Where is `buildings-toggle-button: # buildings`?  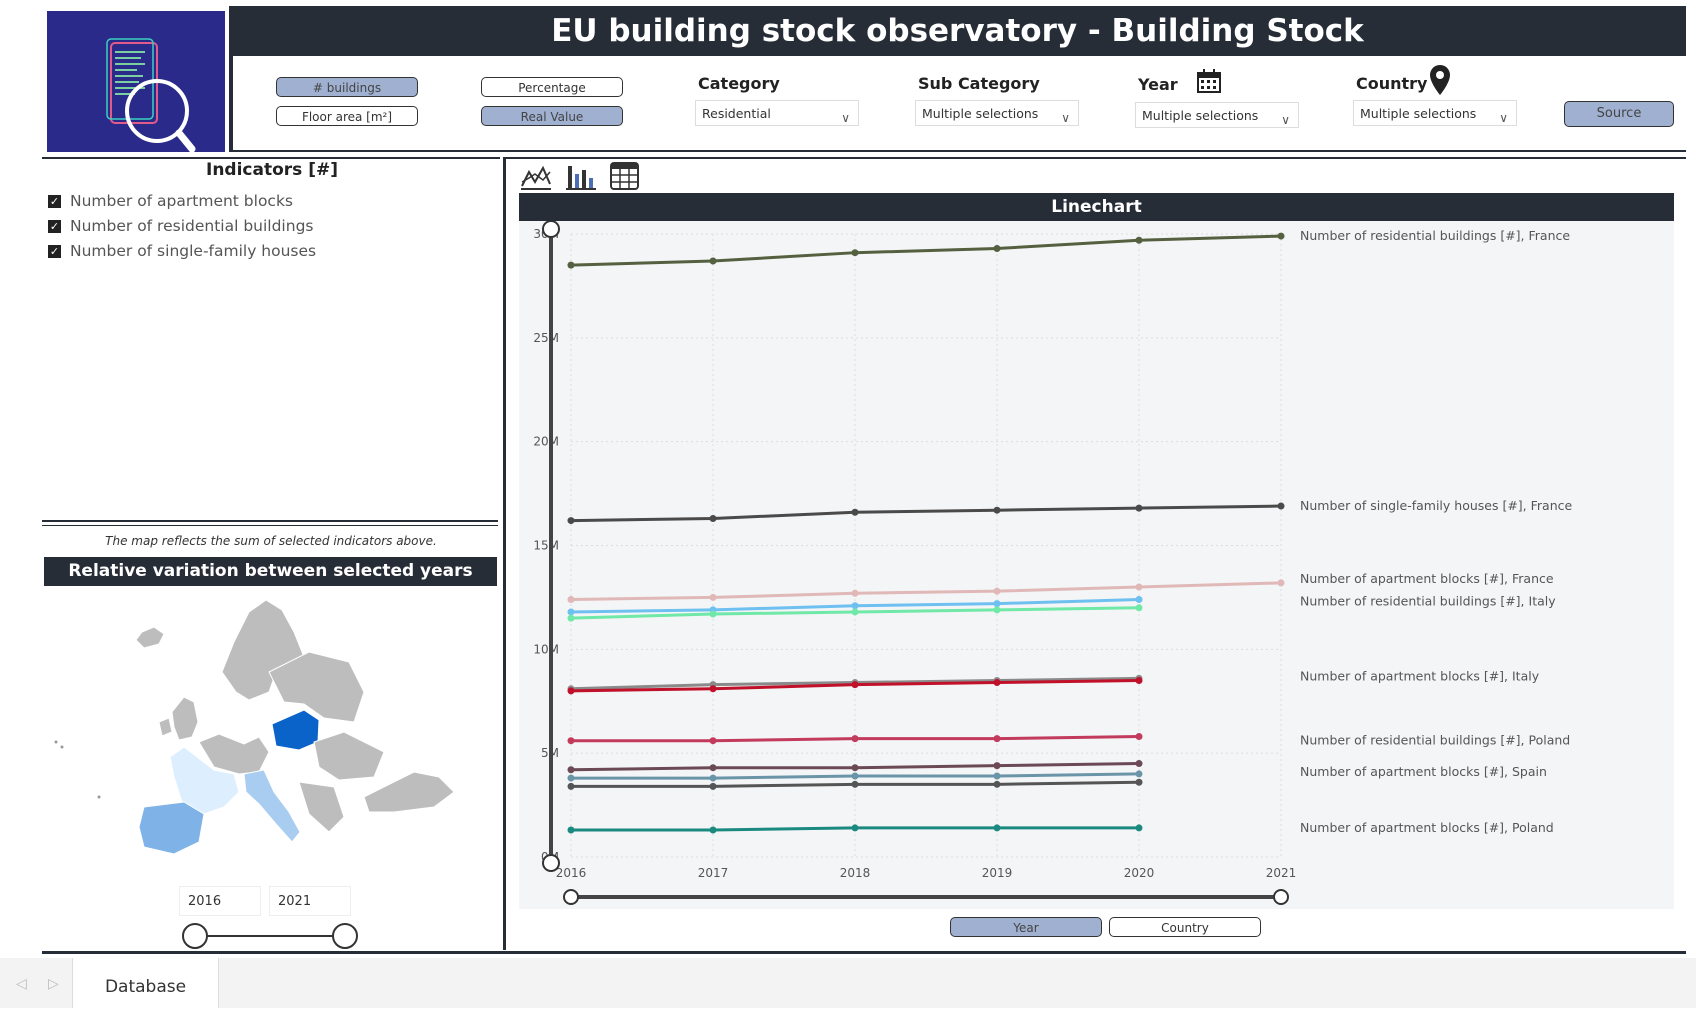
buildings-toggle-button: # buildings is located at coordinates (347, 87).